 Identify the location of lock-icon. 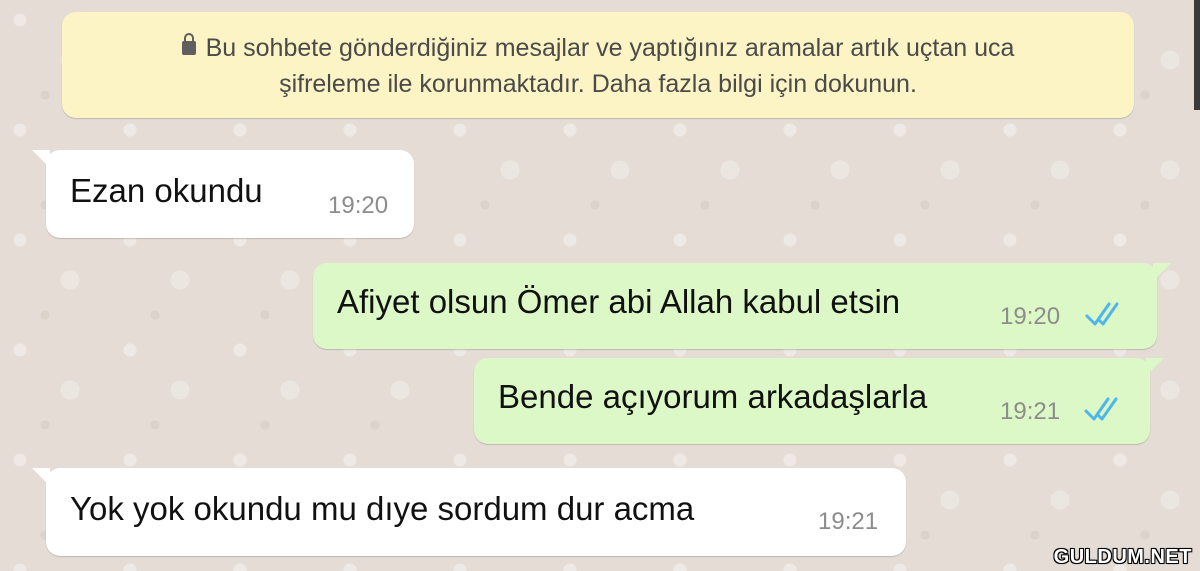
(188, 44).